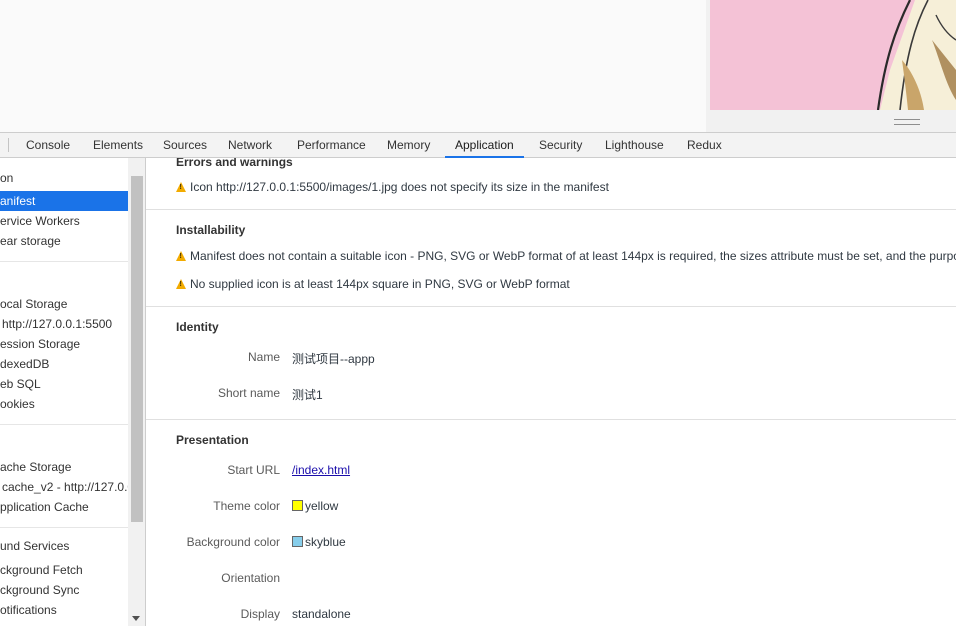  Describe the element at coordinates (64, 201) in the screenshot. I see `sidebar-item-manifest: anifest` at that location.